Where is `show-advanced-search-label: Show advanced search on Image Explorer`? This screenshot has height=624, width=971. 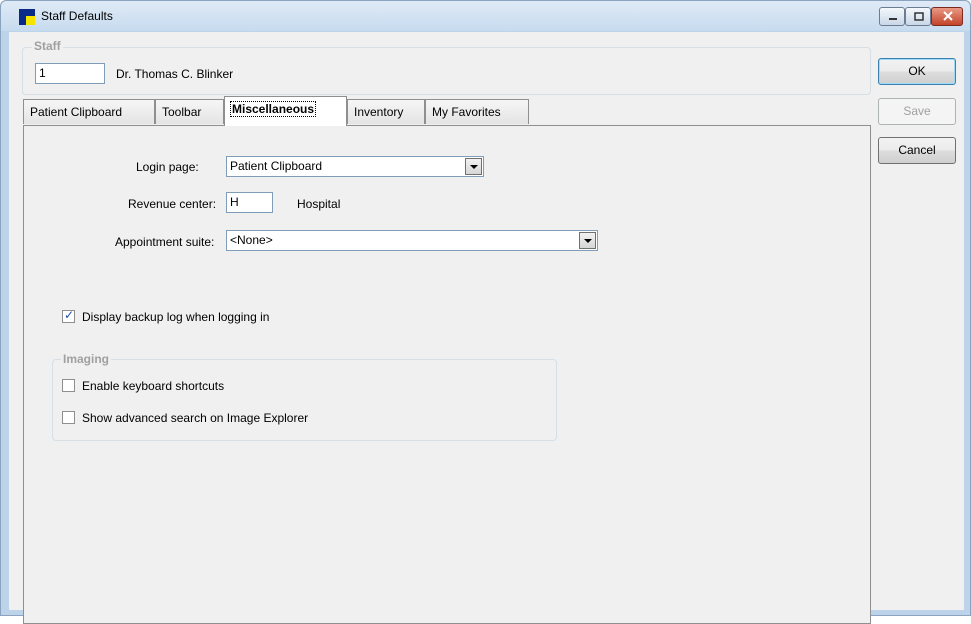
show-advanced-search-label: Show advanced search on Image Explorer is located at coordinates (195, 418).